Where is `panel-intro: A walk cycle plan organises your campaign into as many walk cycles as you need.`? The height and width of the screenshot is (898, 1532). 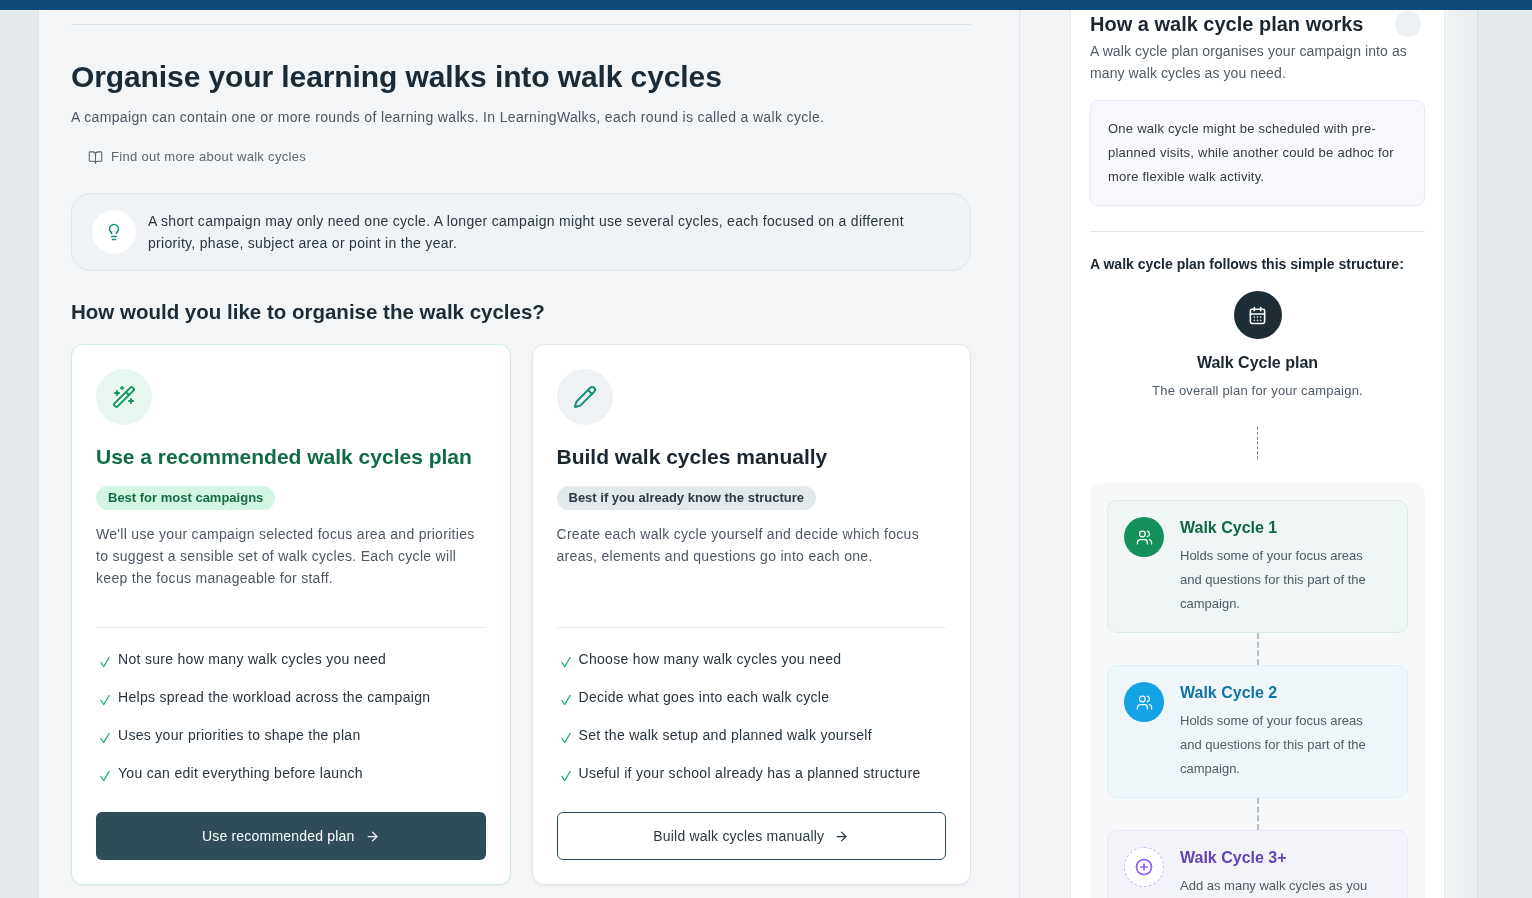
panel-intro: A walk cycle plan organises your campaign into as many walk cycles as you need. is located at coordinates (1249, 62).